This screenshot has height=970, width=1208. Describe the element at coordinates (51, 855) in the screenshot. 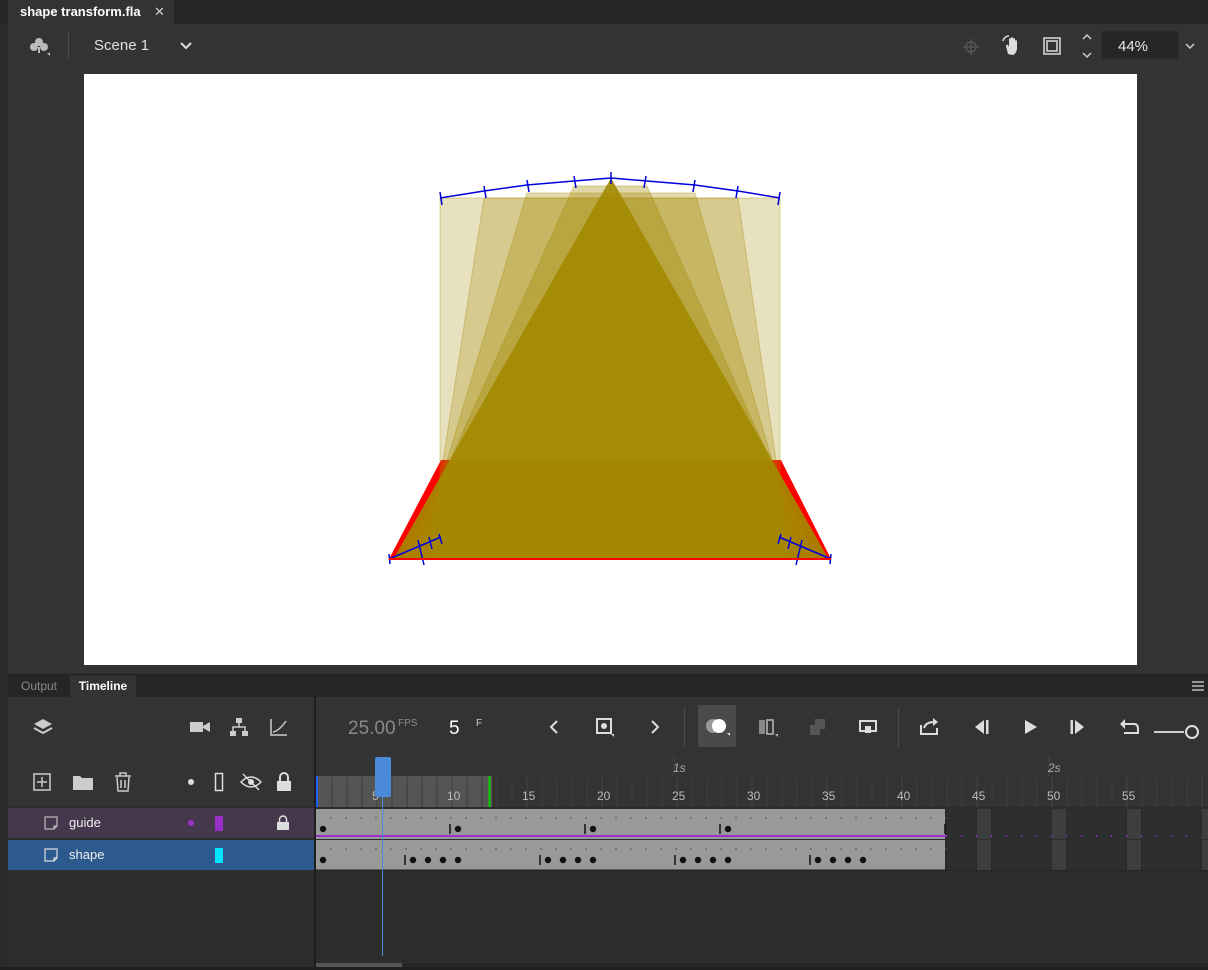

I see `shape-layer-icon` at that location.